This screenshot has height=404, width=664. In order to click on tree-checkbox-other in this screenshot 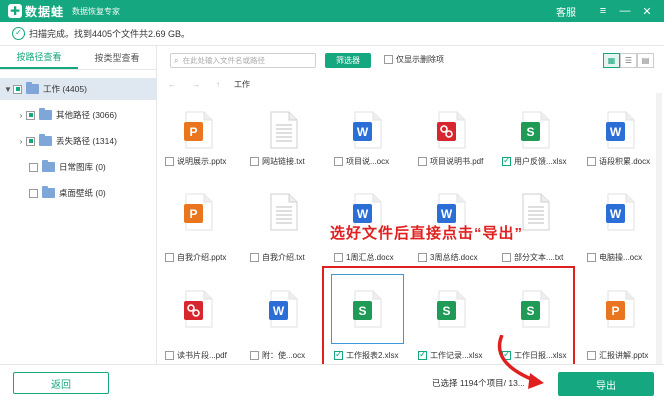, I will do `click(30, 115)`.